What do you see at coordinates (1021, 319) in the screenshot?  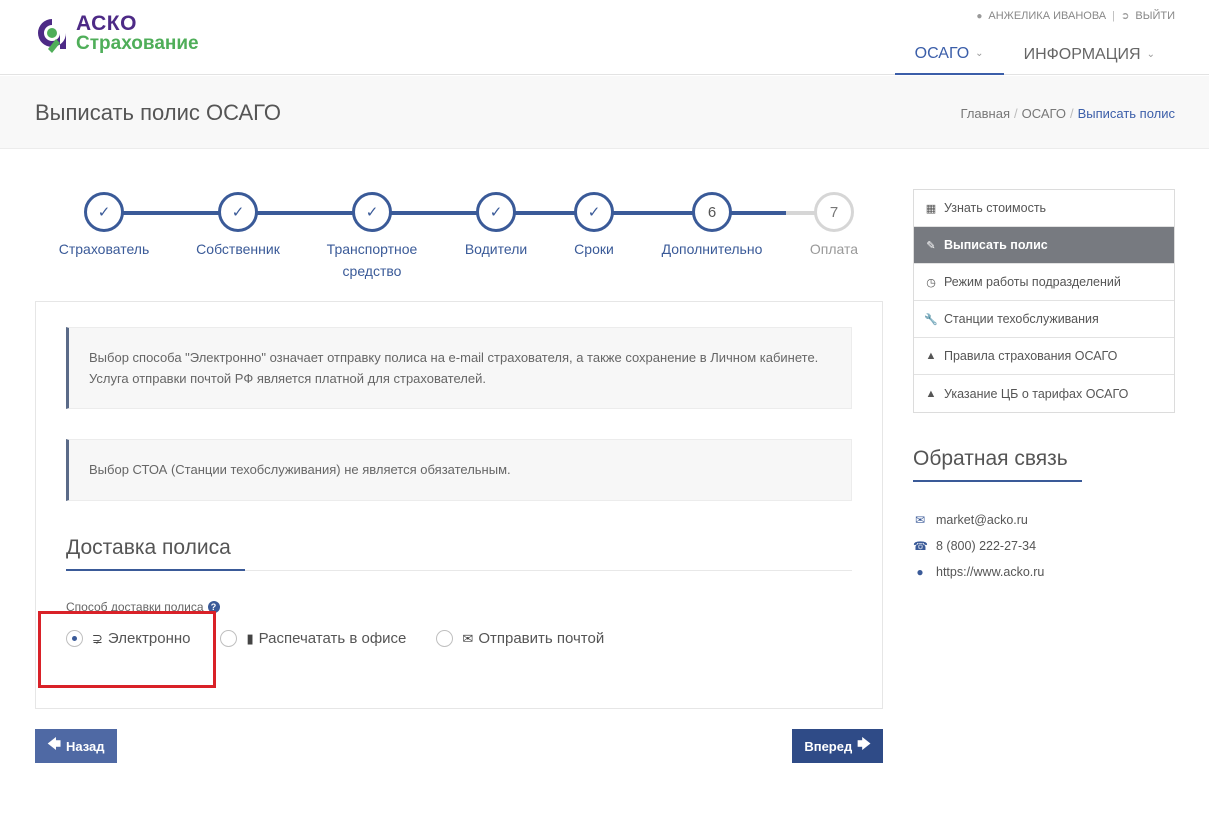 I see `sidebar-item-label: Станции техобслуживания` at bounding box center [1021, 319].